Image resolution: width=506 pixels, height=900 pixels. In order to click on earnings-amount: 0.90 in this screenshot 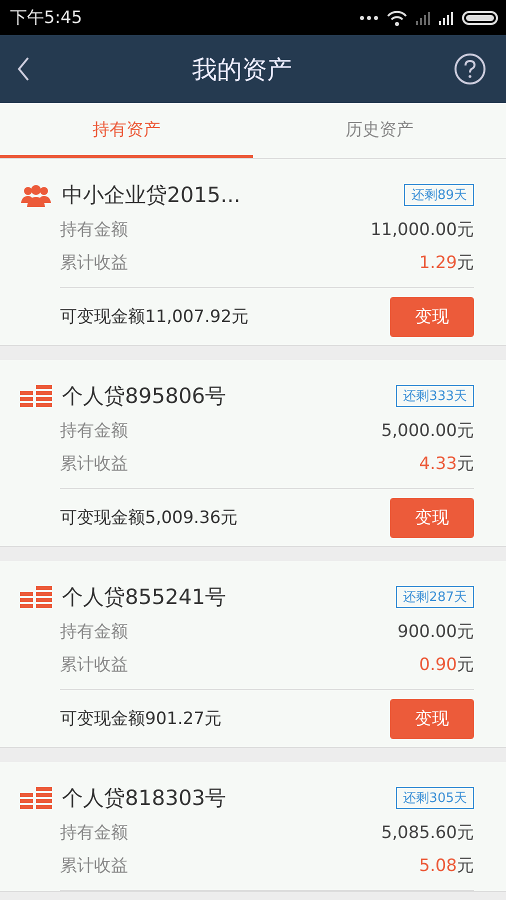, I will do `click(438, 665)`.